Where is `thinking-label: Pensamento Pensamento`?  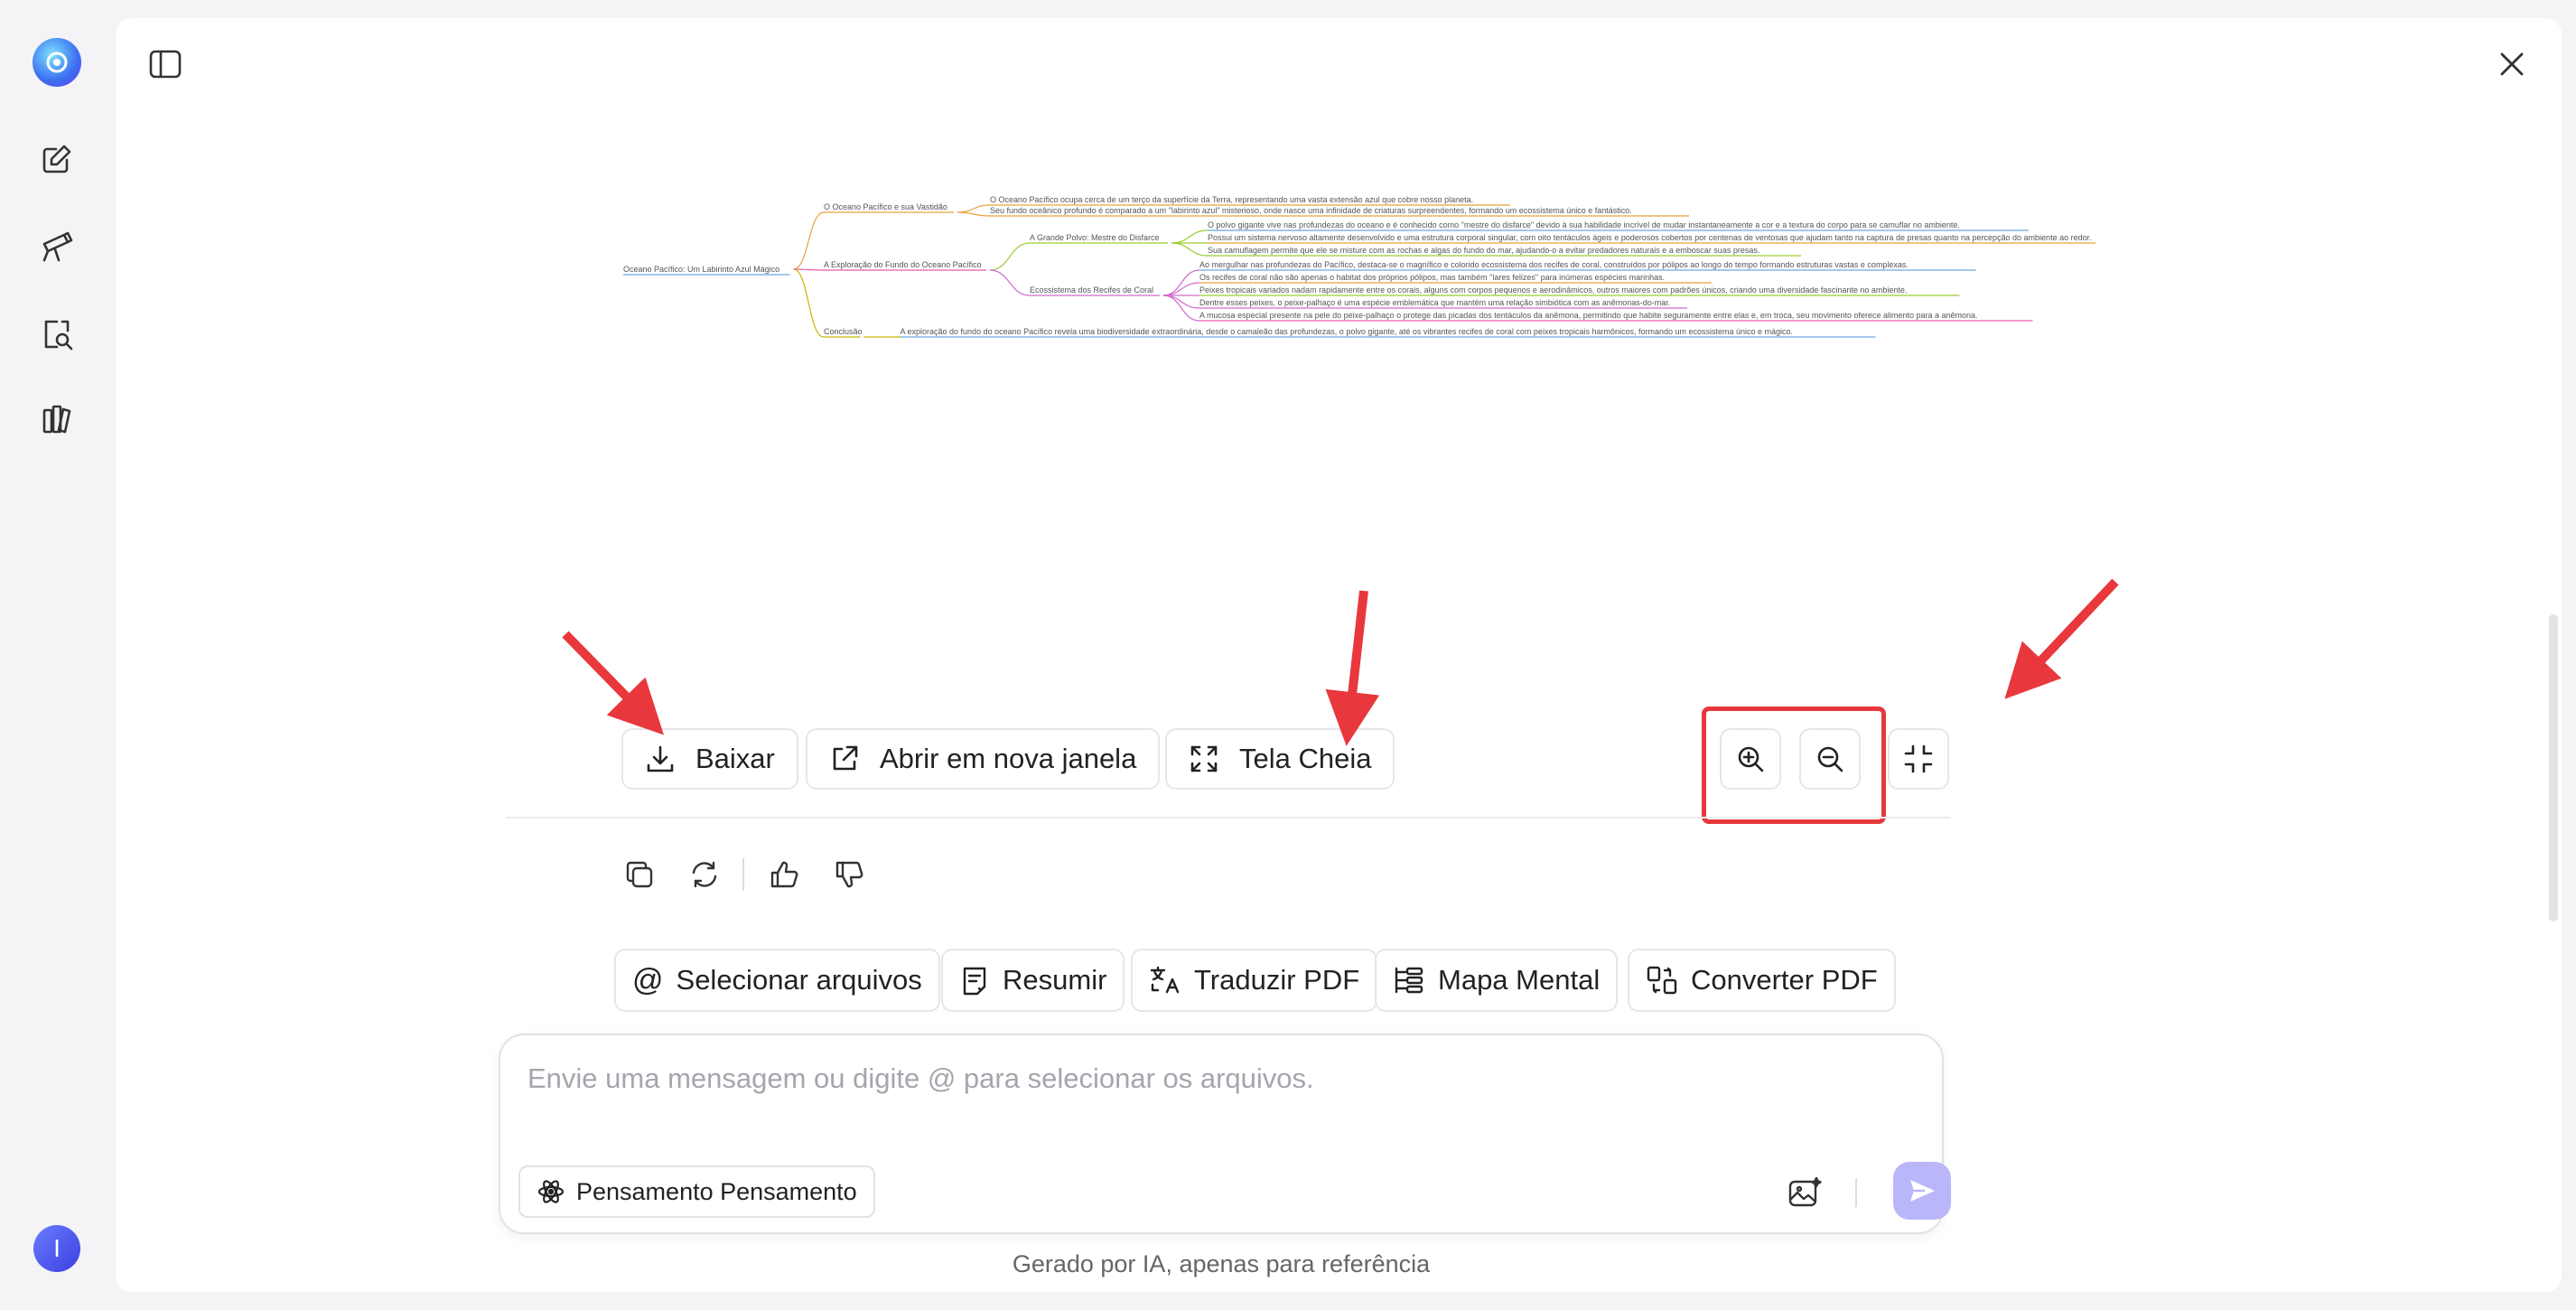 thinking-label: Pensamento Pensamento is located at coordinates (716, 1191).